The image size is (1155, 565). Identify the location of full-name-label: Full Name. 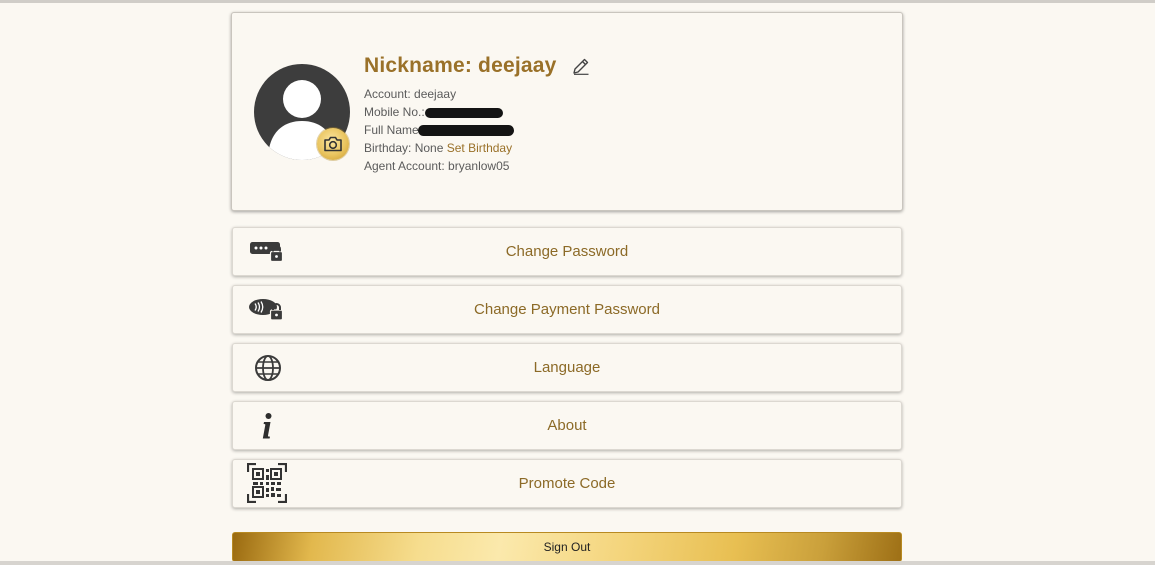
(391, 130).